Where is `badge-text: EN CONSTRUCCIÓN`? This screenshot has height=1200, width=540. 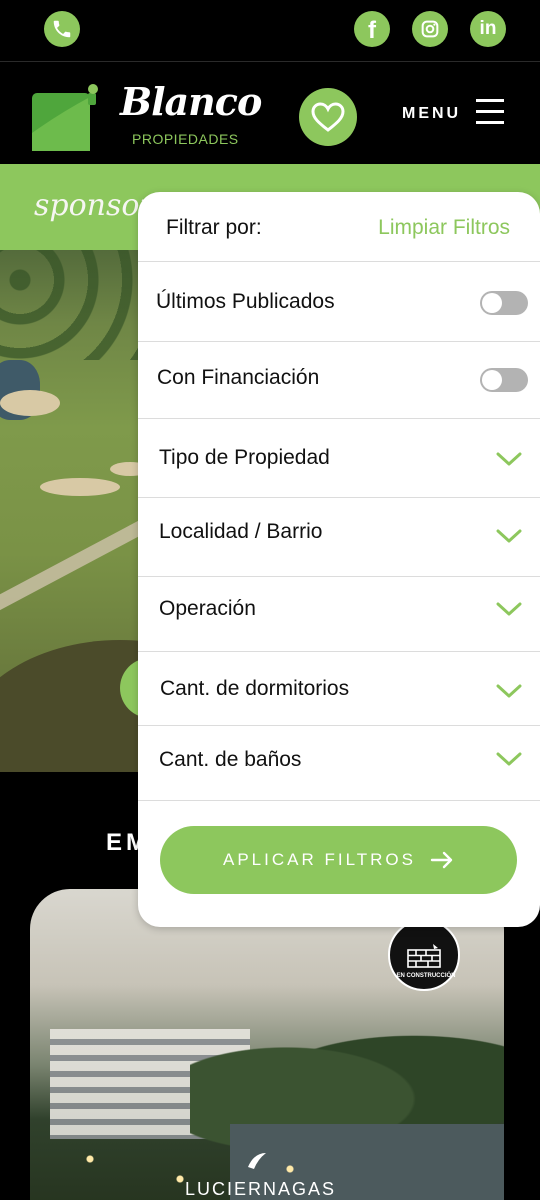 badge-text: EN CONSTRUCCIÓN is located at coordinates (426, 976).